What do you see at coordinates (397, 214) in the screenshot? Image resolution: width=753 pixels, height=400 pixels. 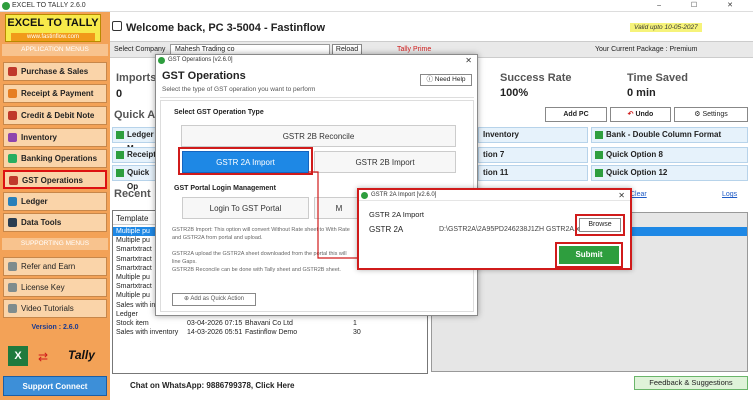 I see `upload-heading: GSTR 2A Import` at bounding box center [397, 214].